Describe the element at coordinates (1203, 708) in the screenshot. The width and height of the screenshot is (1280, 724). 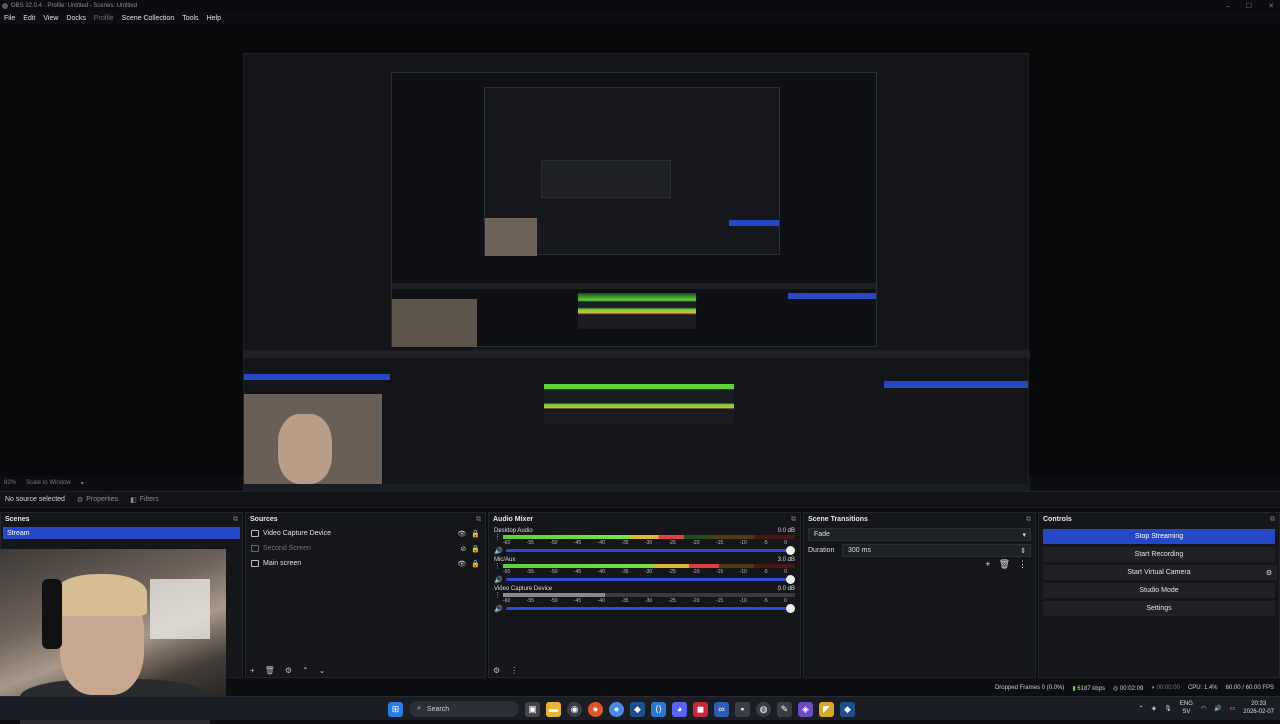
I see `wifi-icon: ◠` at that location.